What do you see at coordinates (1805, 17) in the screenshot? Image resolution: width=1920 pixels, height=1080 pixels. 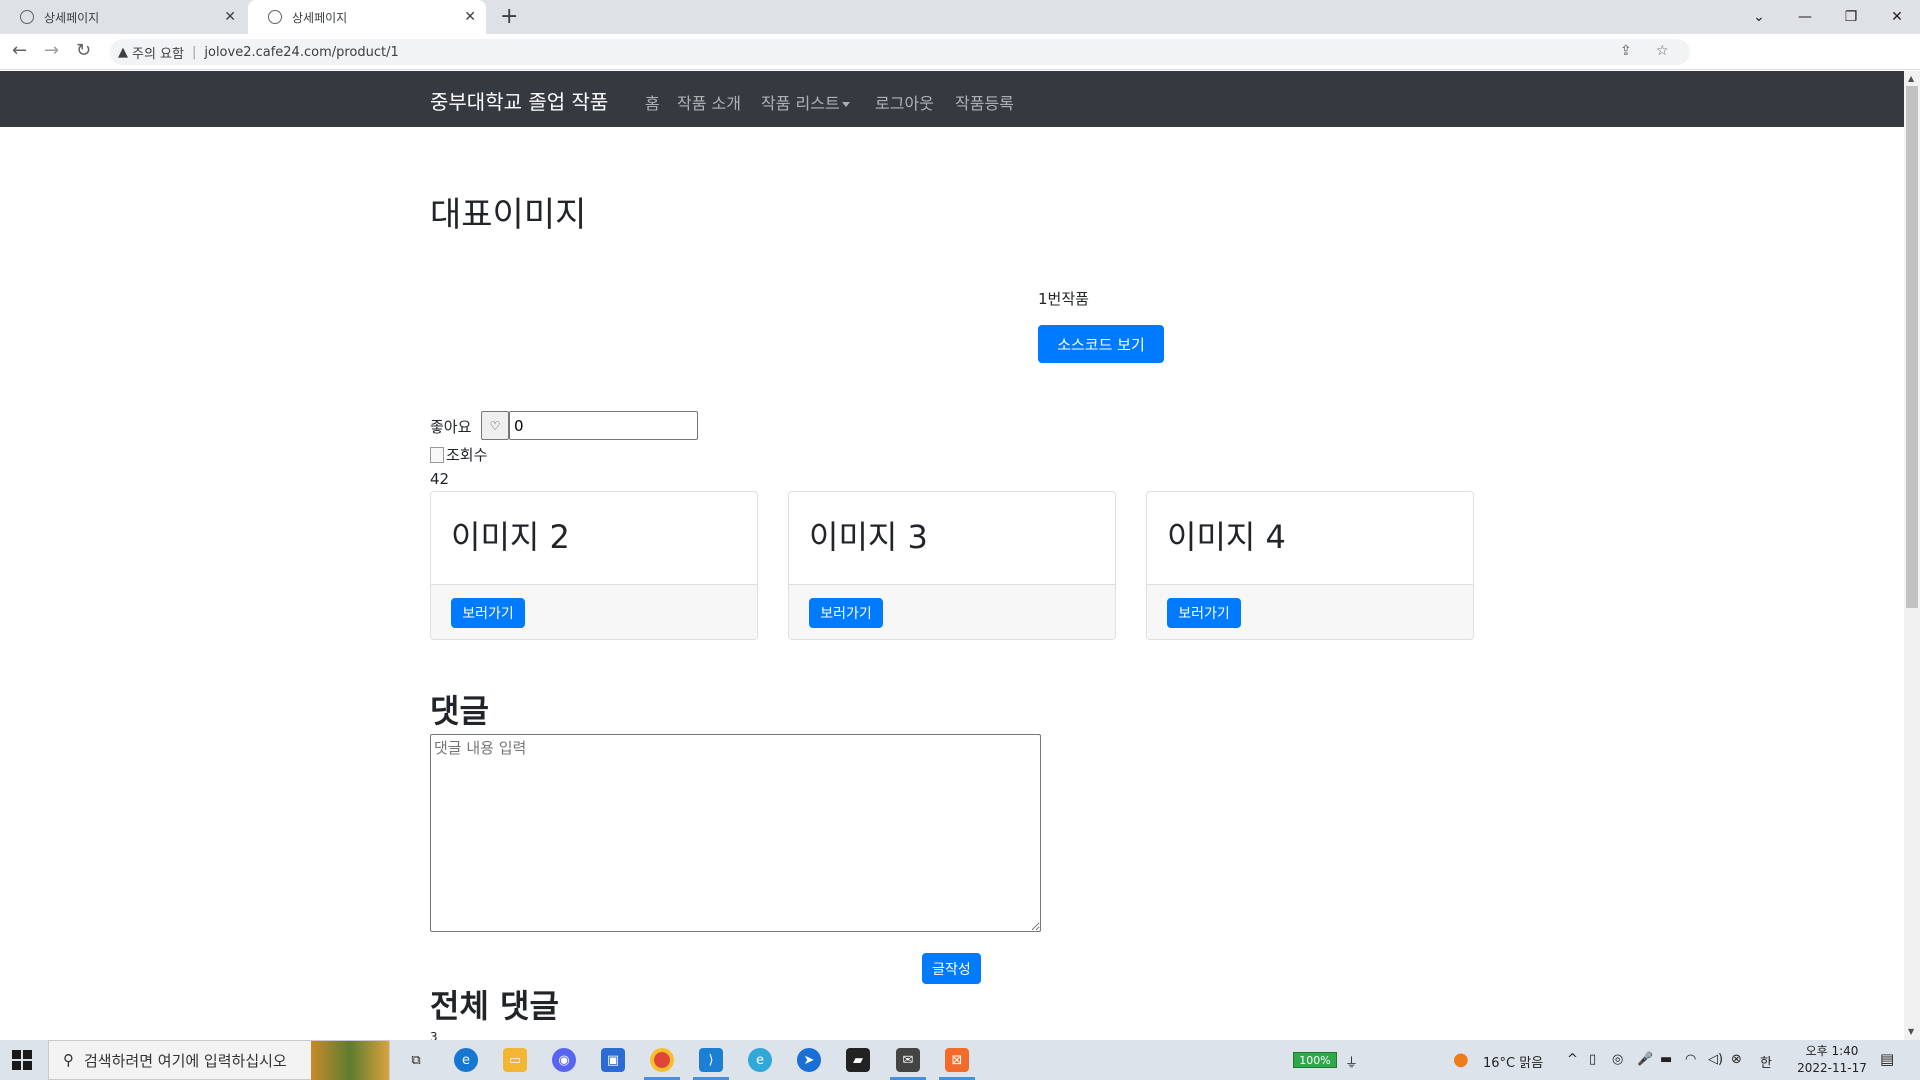 I see `minimize-icon: —` at bounding box center [1805, 17].